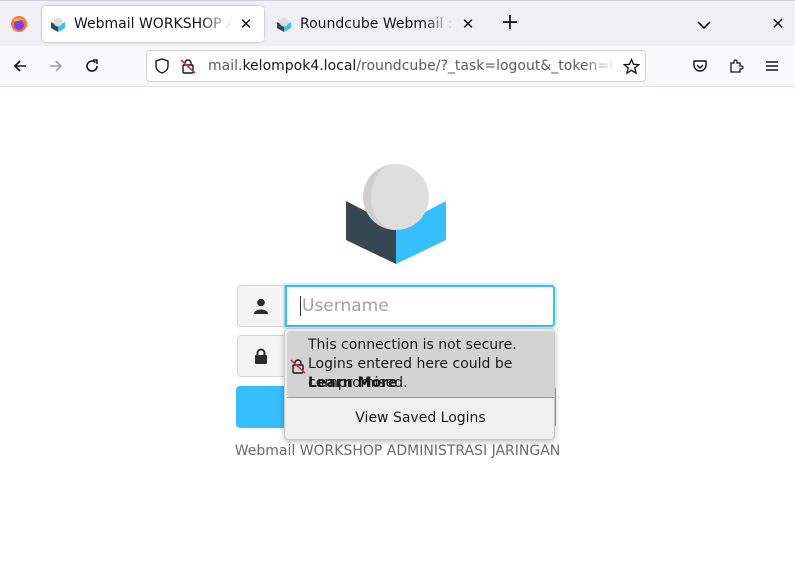 The height and width of the screenshot is (571, 795). I want to click on forward-button, so click(56, 66).